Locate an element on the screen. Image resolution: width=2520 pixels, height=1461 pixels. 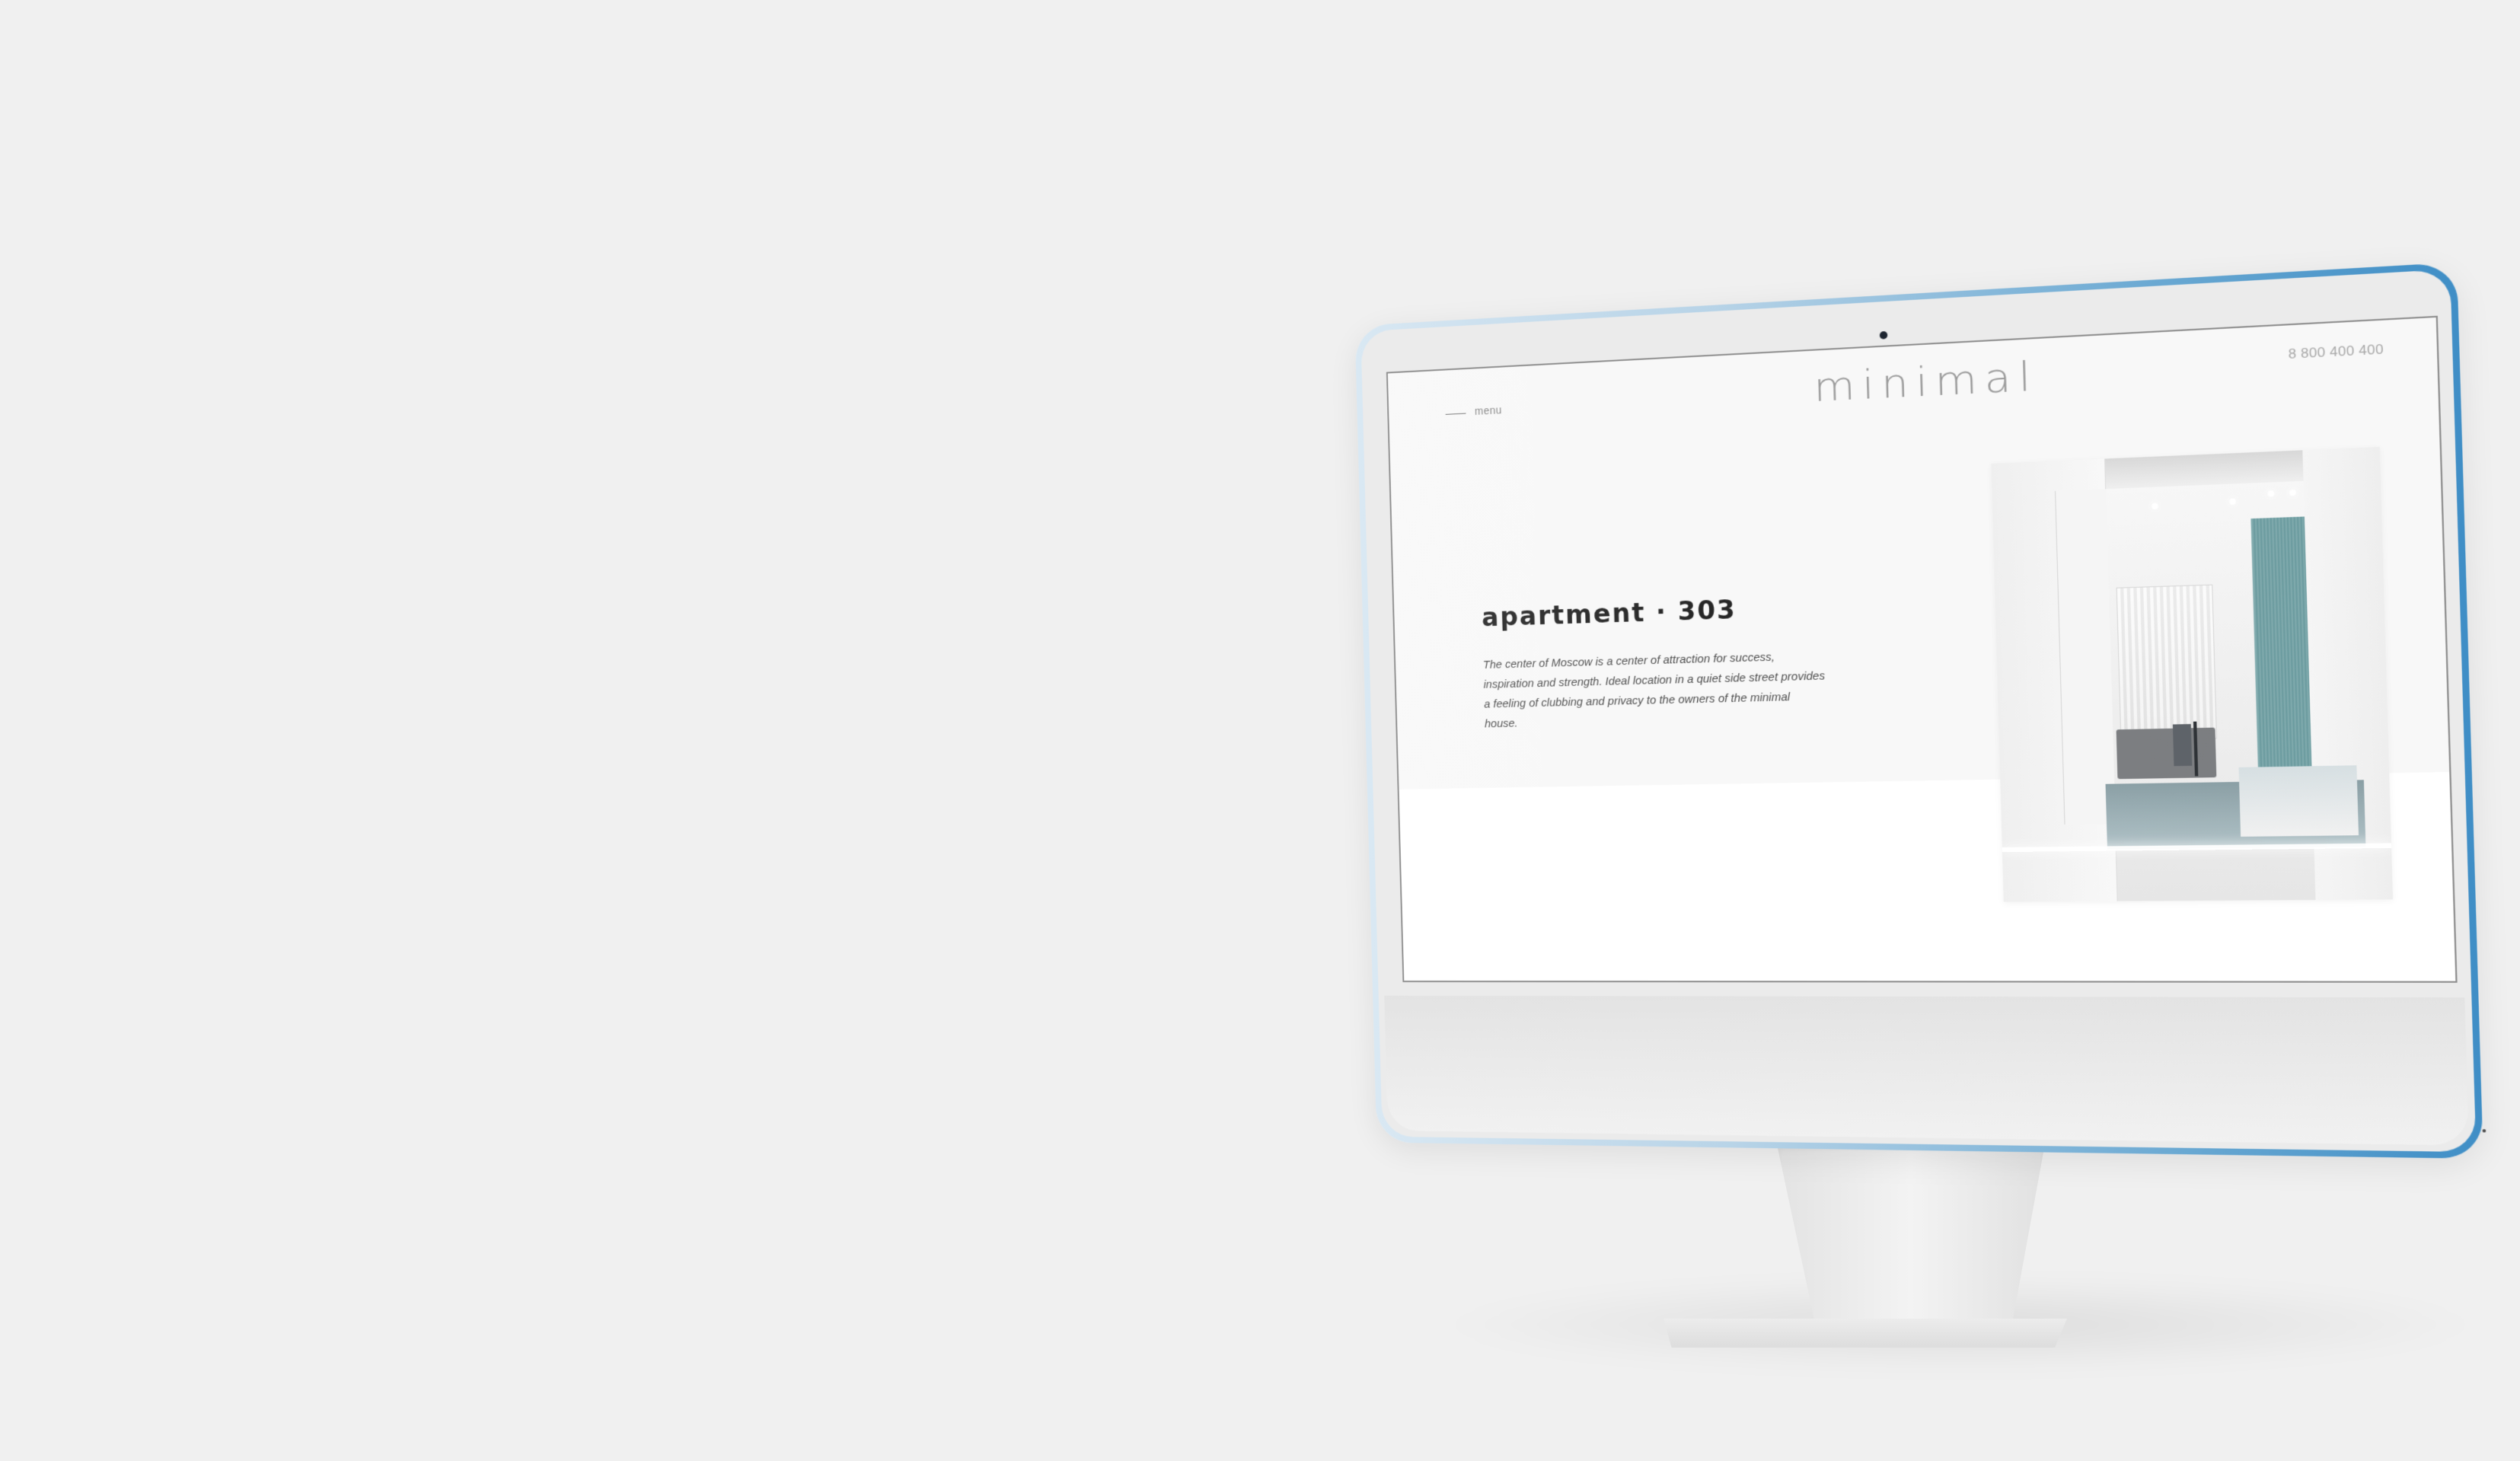
camera-icon is located at coordinates (1883, 335).